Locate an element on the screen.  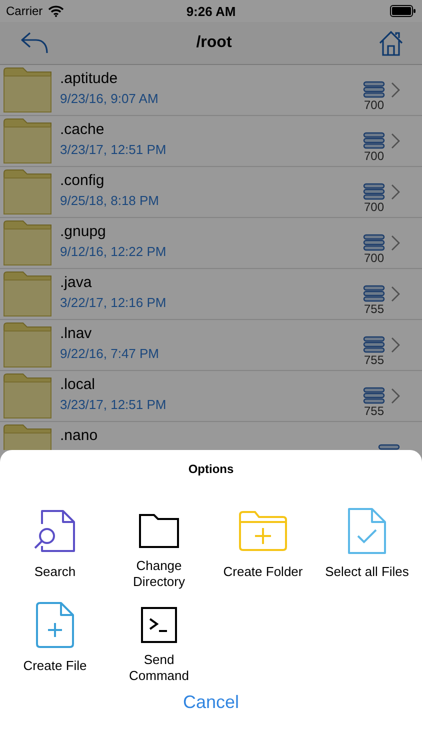
option-button: Create Folder is located at coordinates (263, 547).